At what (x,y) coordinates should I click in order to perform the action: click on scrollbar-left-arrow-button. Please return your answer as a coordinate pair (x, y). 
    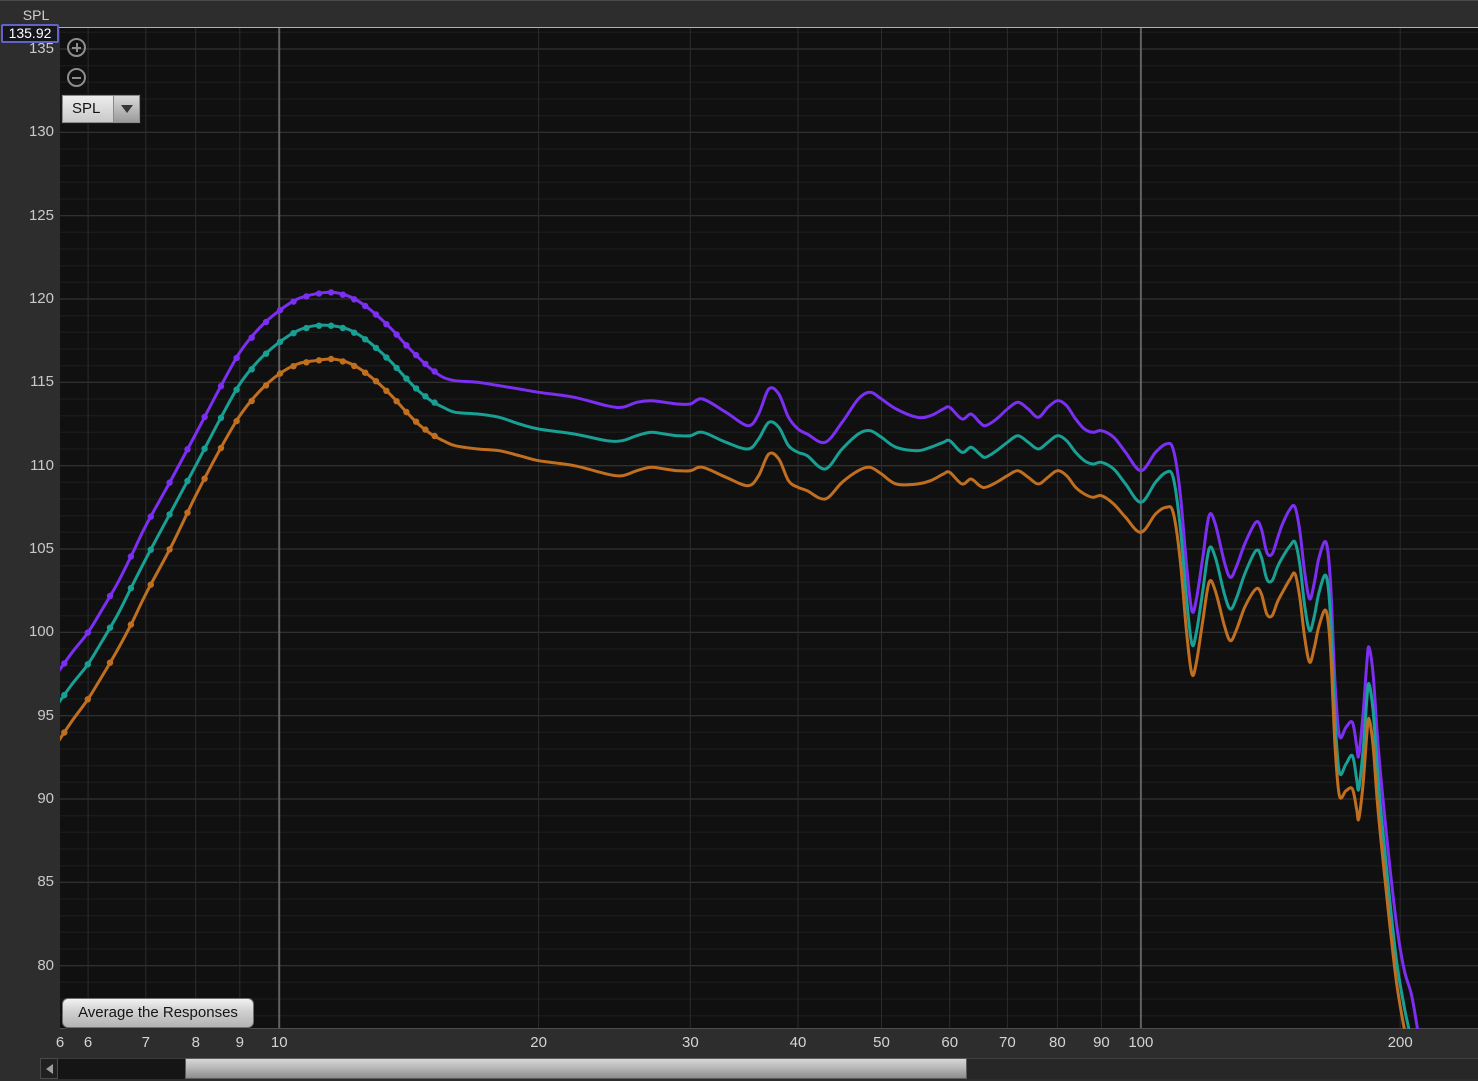
    Looking at the image, I should click on (49, 1068).